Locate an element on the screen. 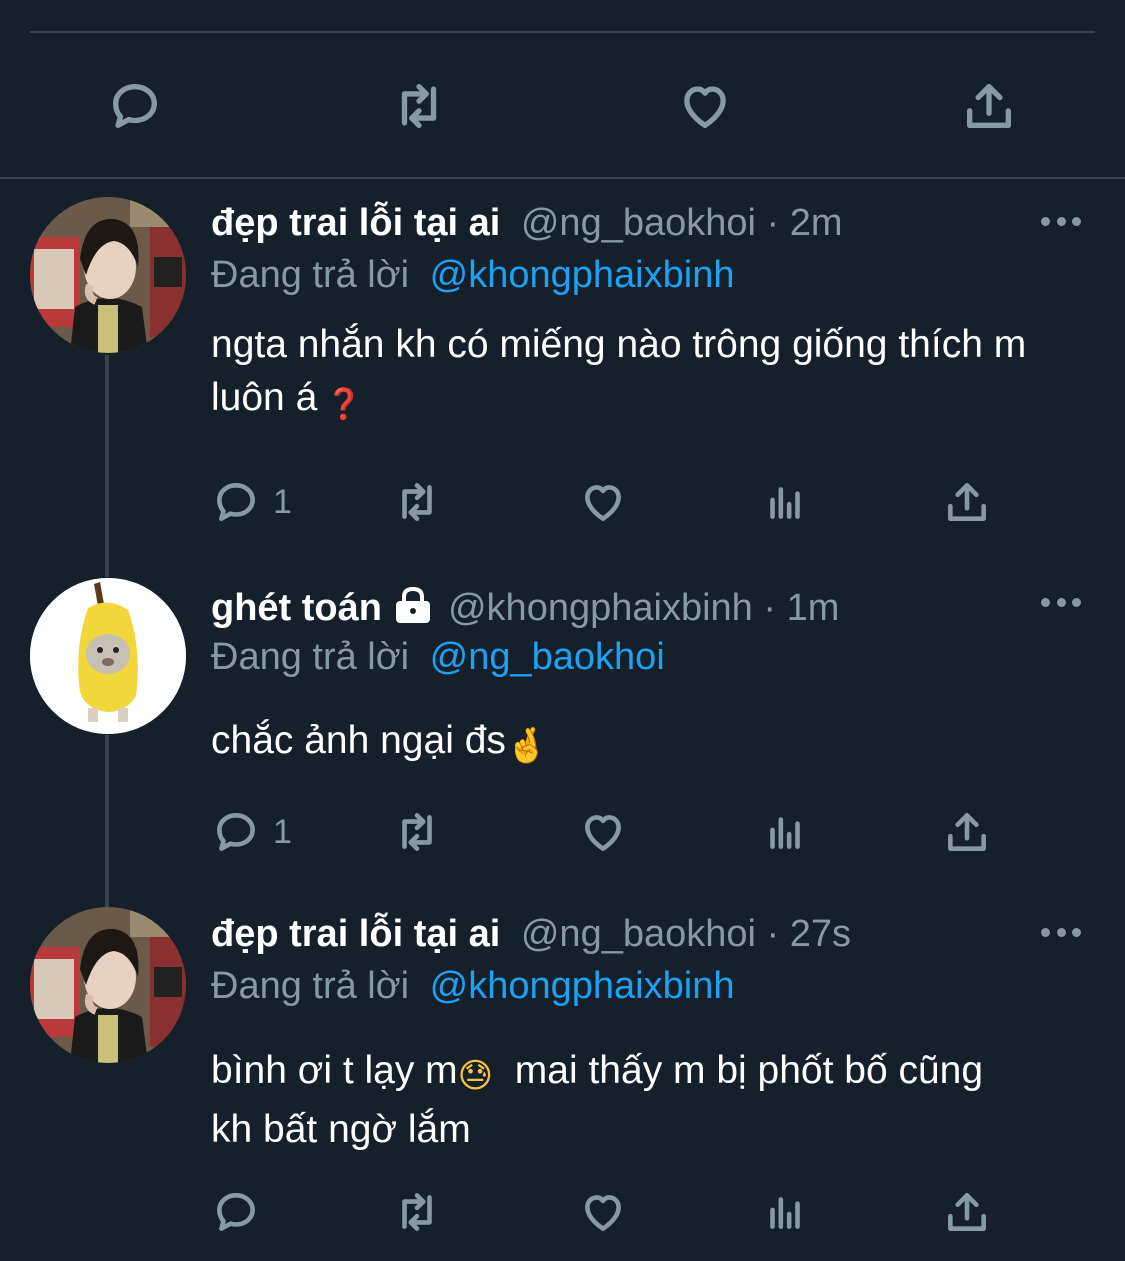 The image size is (1125, 1261). tweet-header: đẹp trai lỗi tại ai @ng_baokhoi · 27s is located at coordinates (531, 934).